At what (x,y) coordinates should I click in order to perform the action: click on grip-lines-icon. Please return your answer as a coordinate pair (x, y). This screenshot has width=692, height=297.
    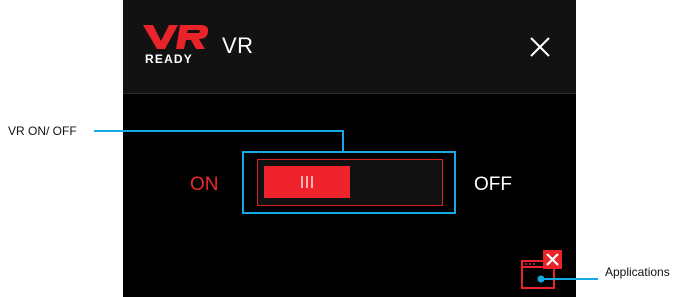
    Looking at the image, I should click on (307, 182).